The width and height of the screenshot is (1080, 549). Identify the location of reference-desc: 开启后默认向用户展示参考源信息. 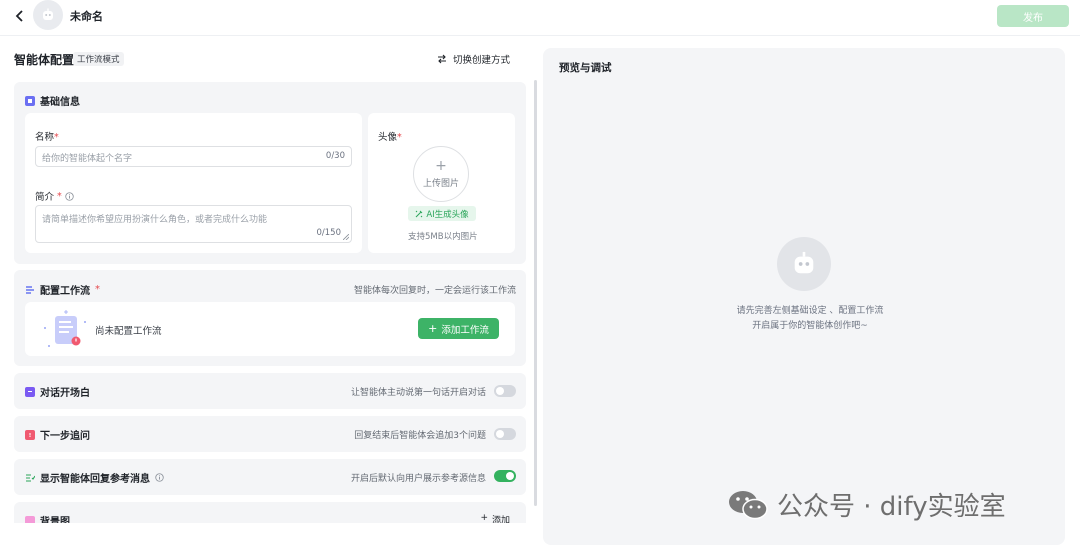
(418, 479).